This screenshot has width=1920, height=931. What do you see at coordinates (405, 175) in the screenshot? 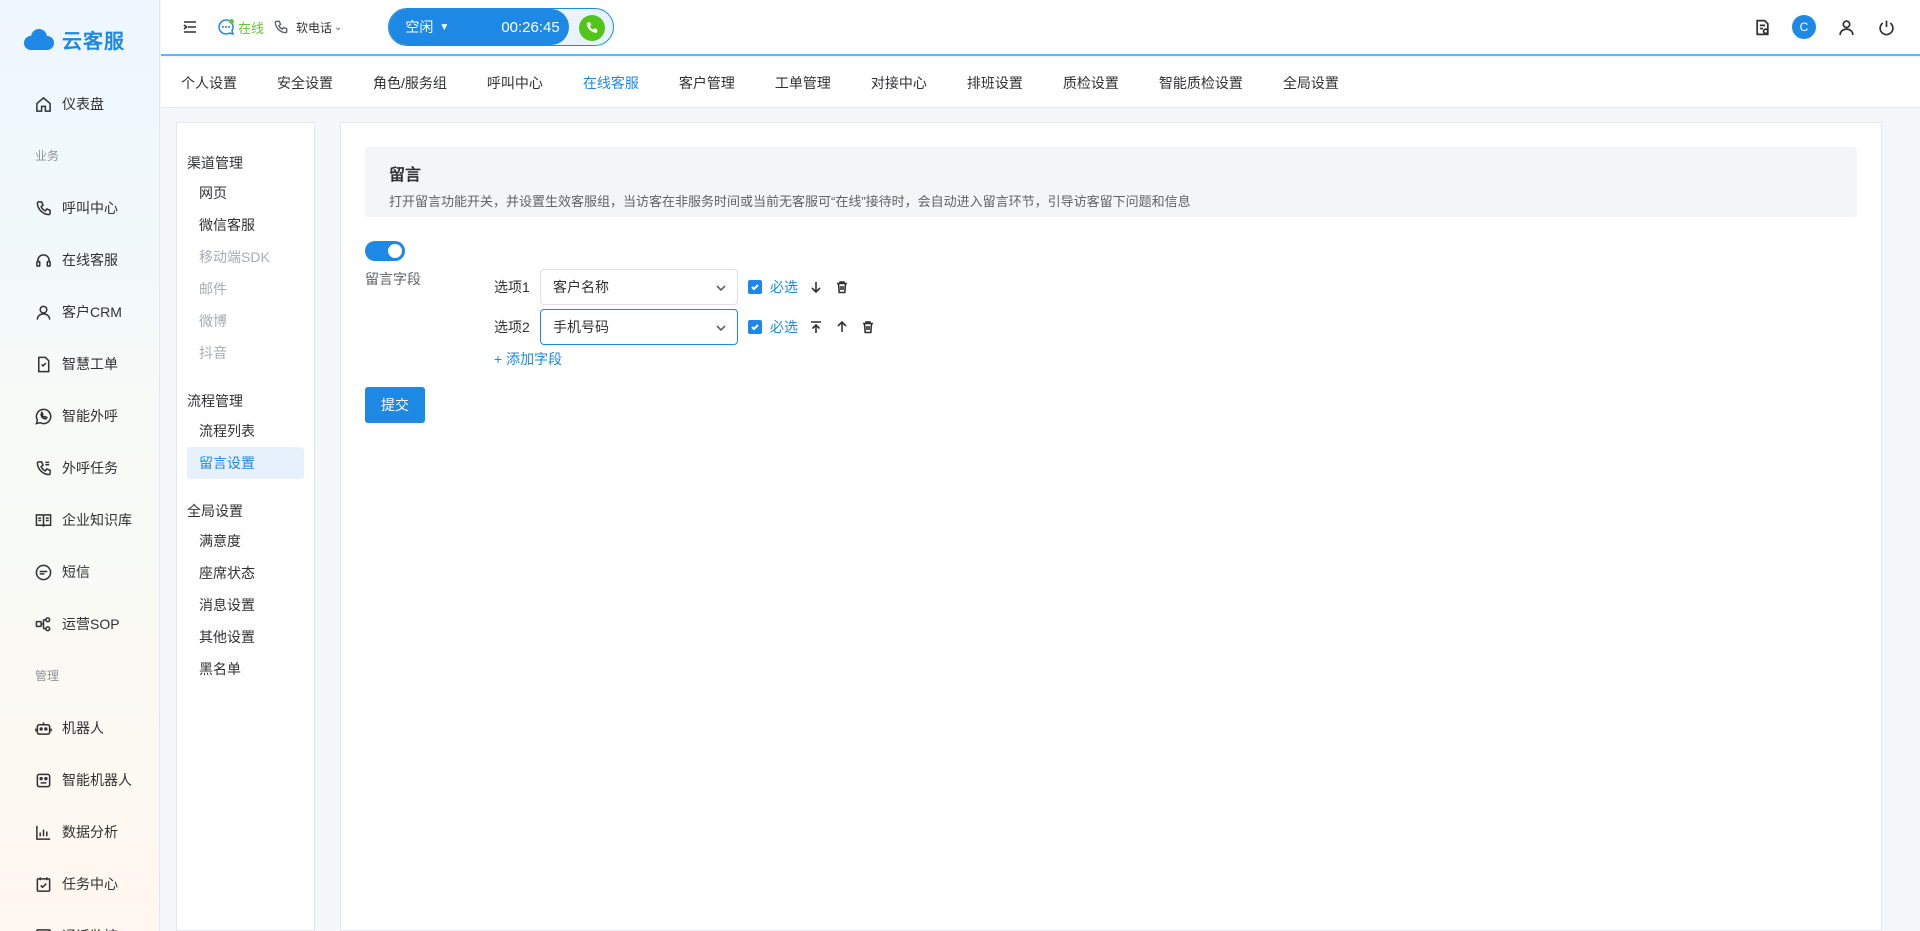
I see `notice-title: 留言` at bounding box center [405, 175].